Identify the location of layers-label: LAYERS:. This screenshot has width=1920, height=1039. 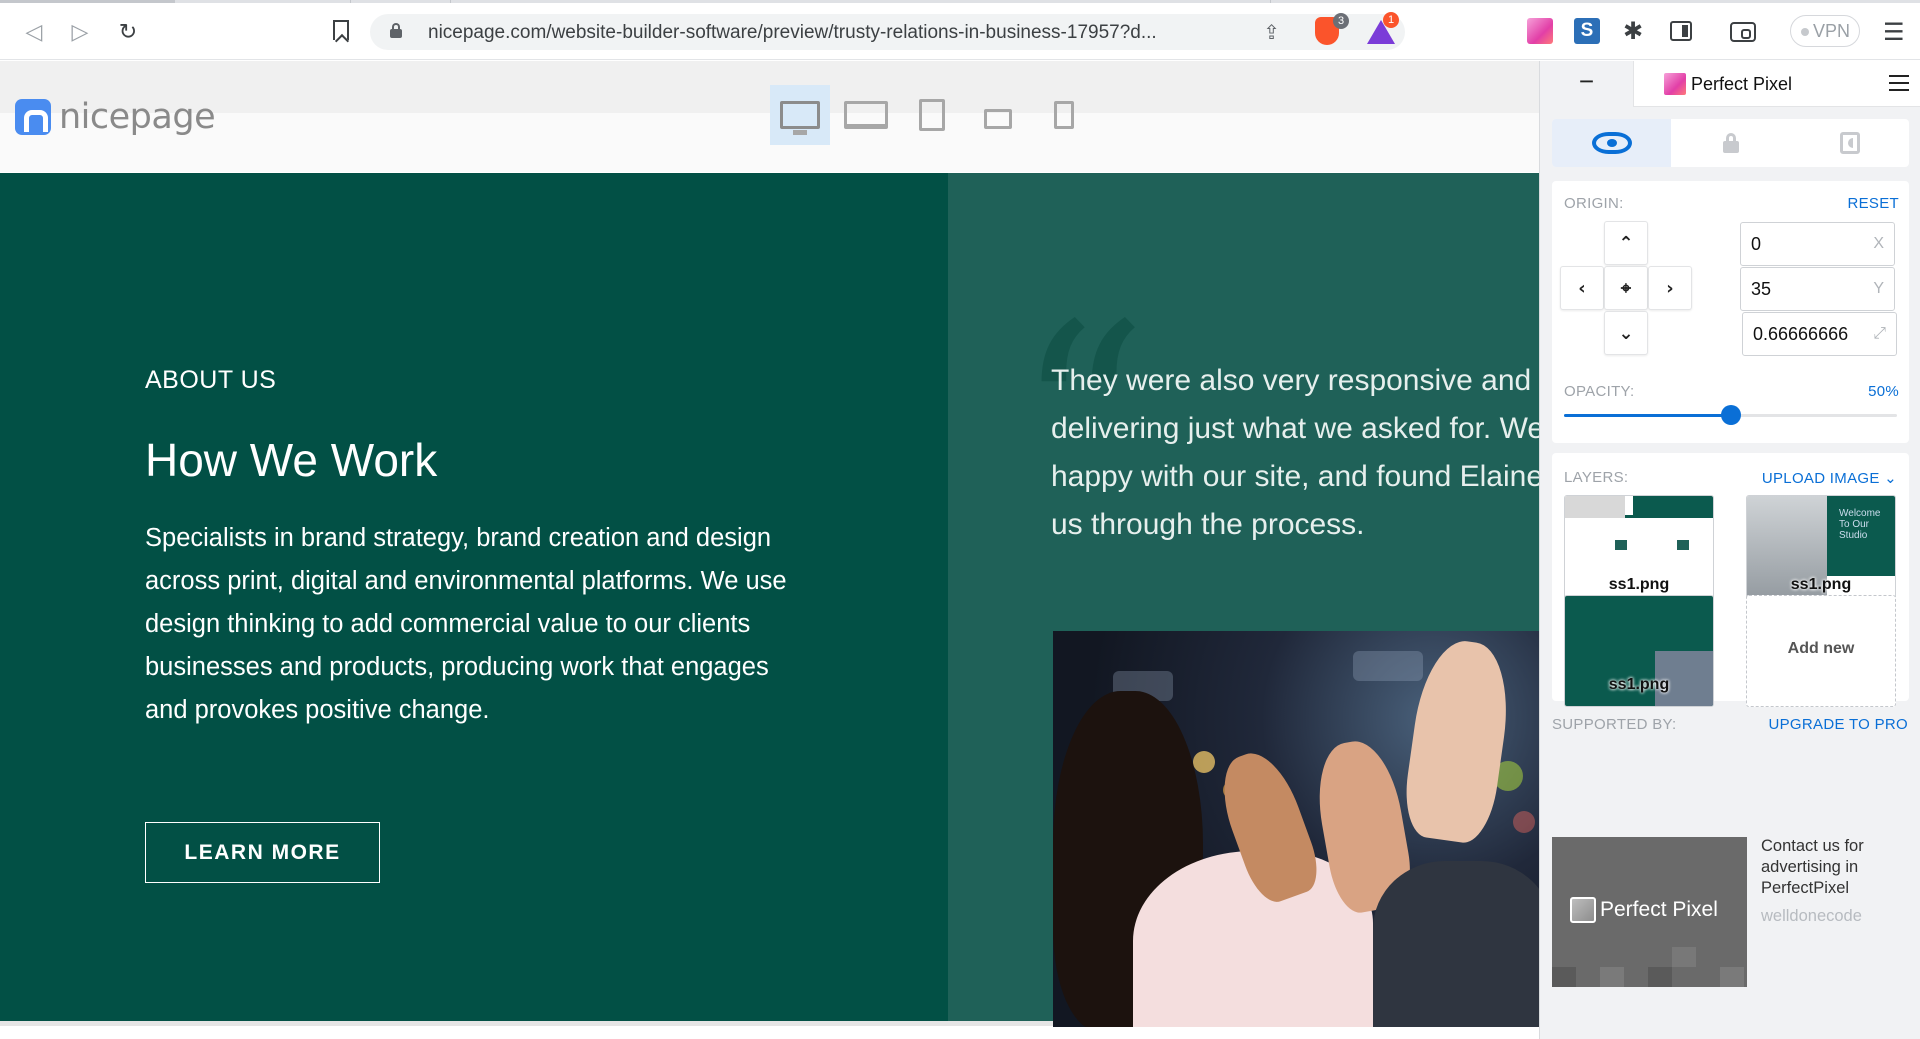
(1596, 477).